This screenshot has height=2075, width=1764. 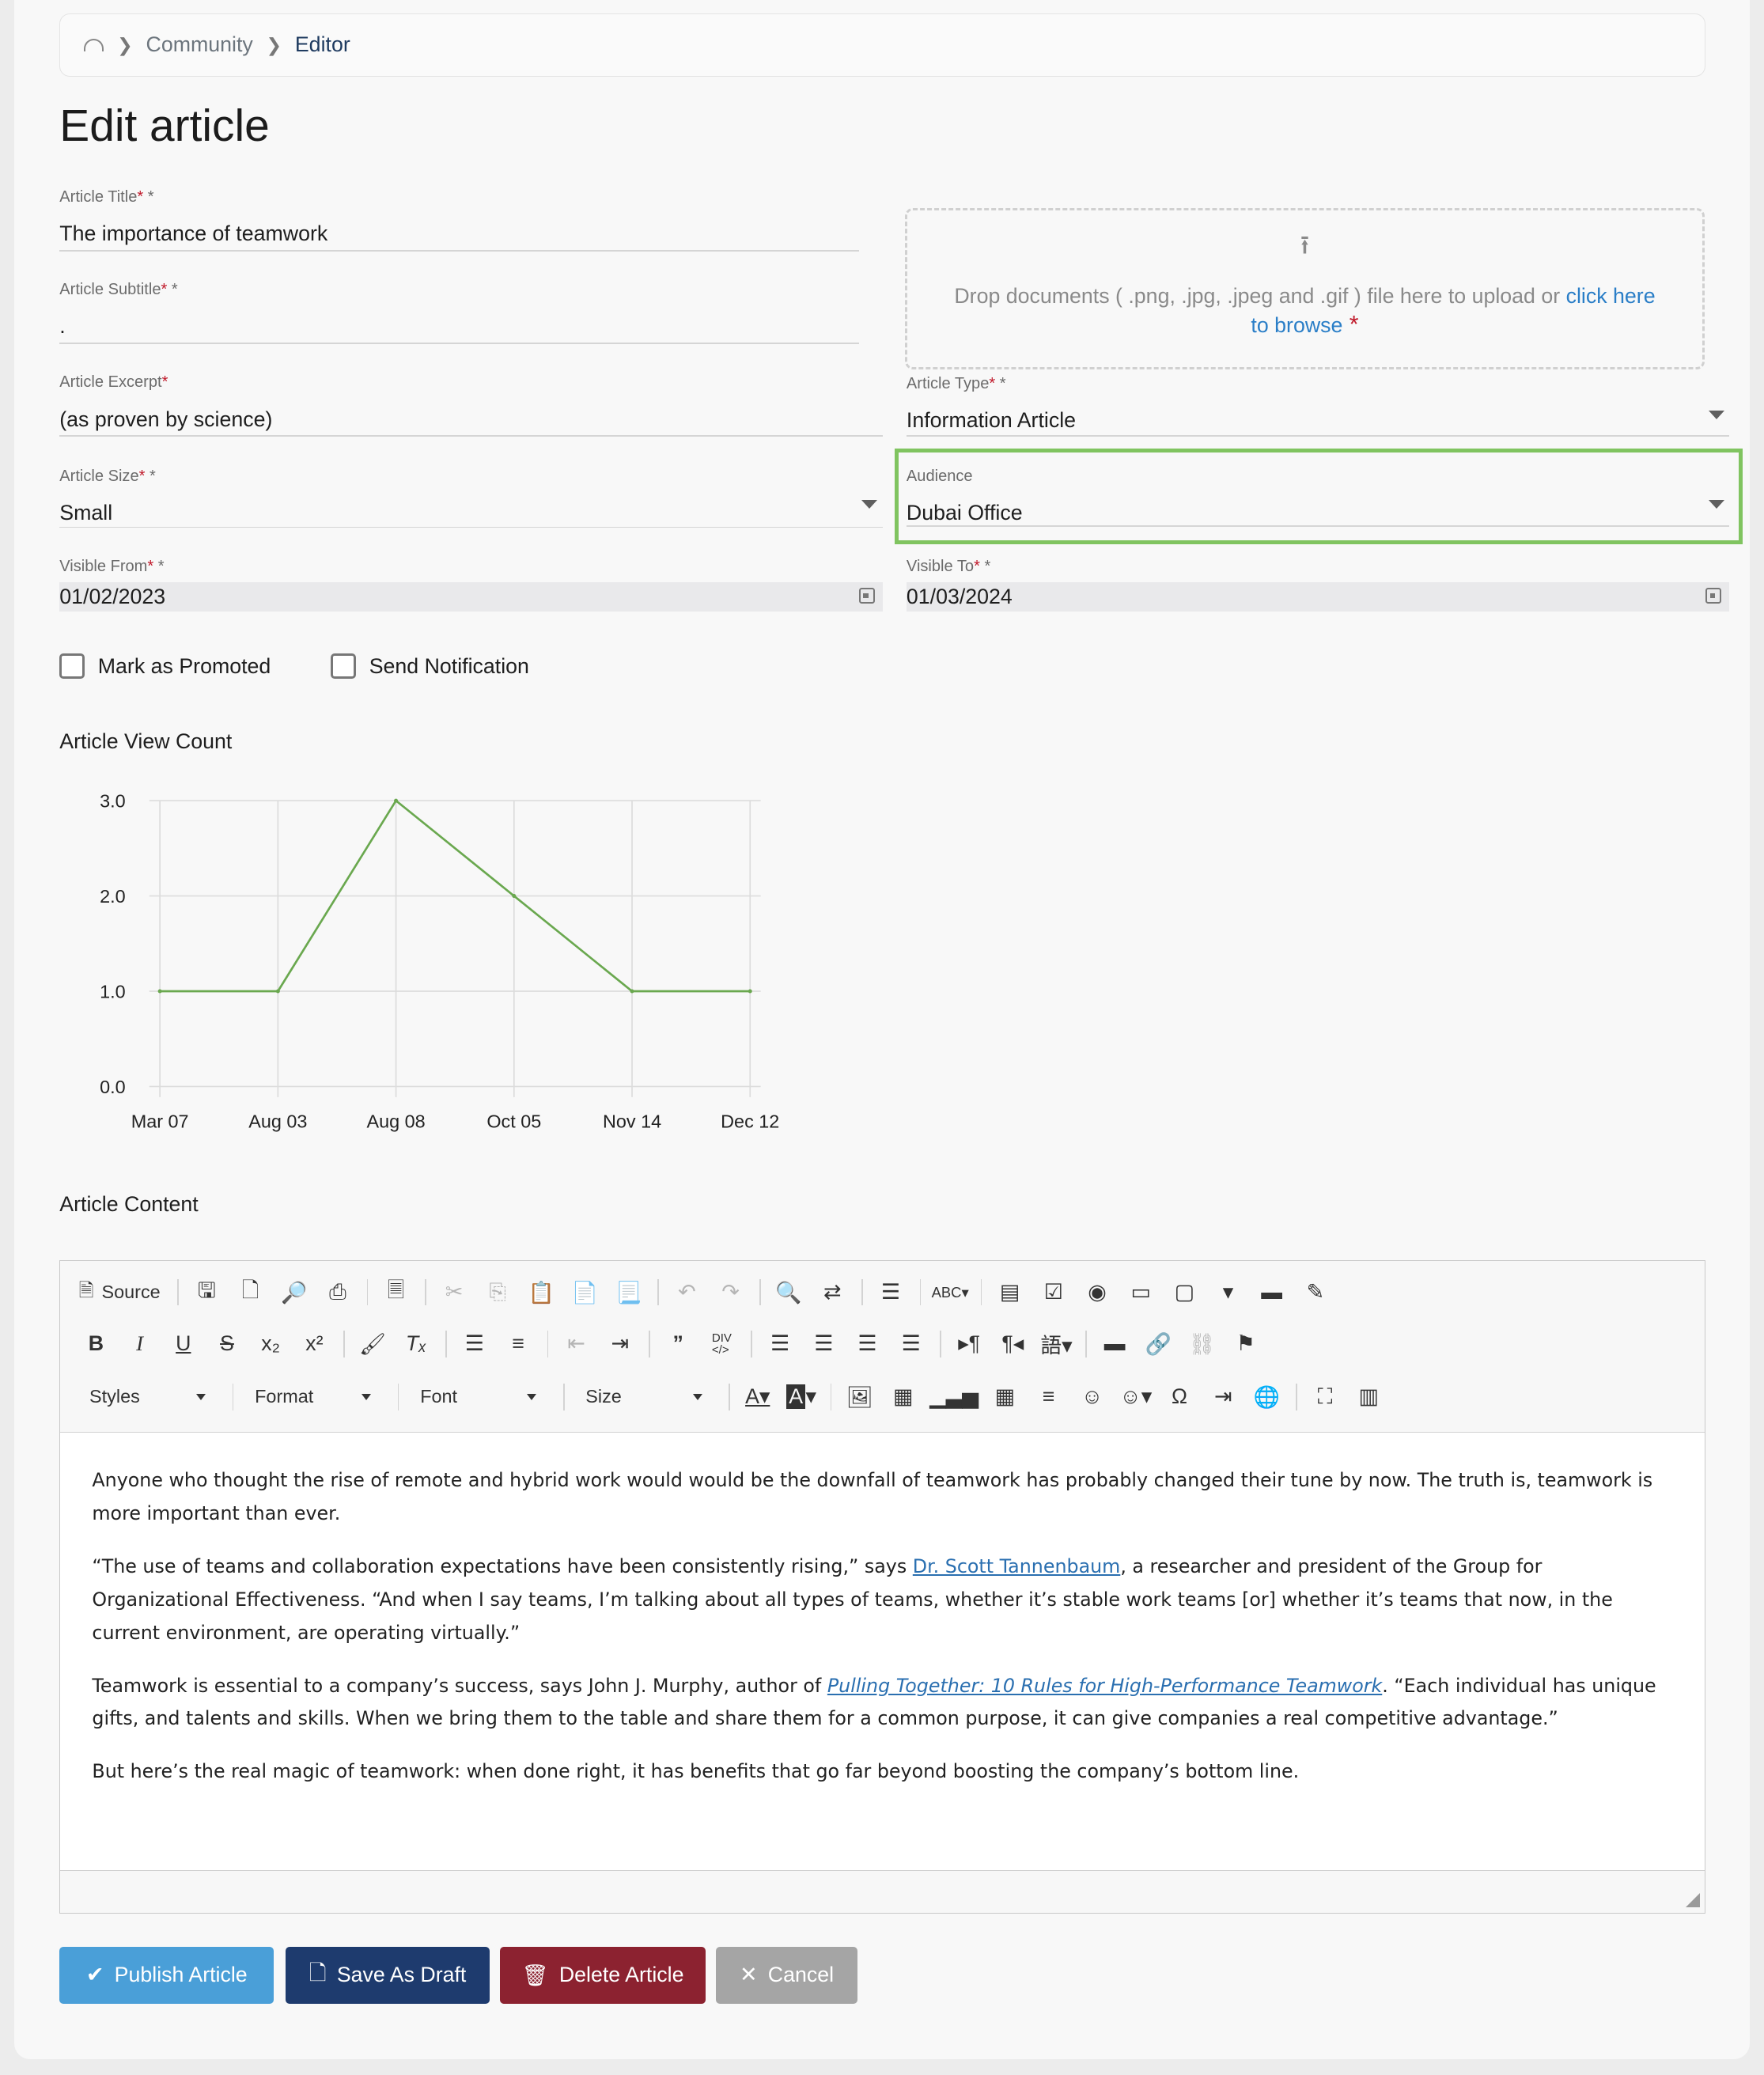 I want to click on breadcrumb-community: Community, so click(x=199, y=45).